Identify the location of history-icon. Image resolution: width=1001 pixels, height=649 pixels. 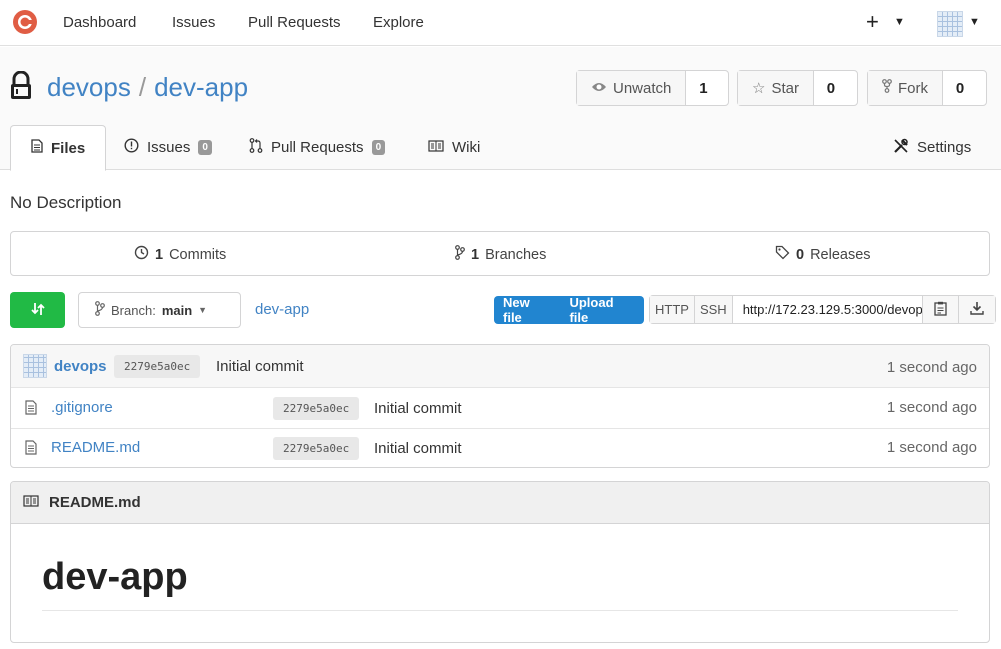
(141, 254).